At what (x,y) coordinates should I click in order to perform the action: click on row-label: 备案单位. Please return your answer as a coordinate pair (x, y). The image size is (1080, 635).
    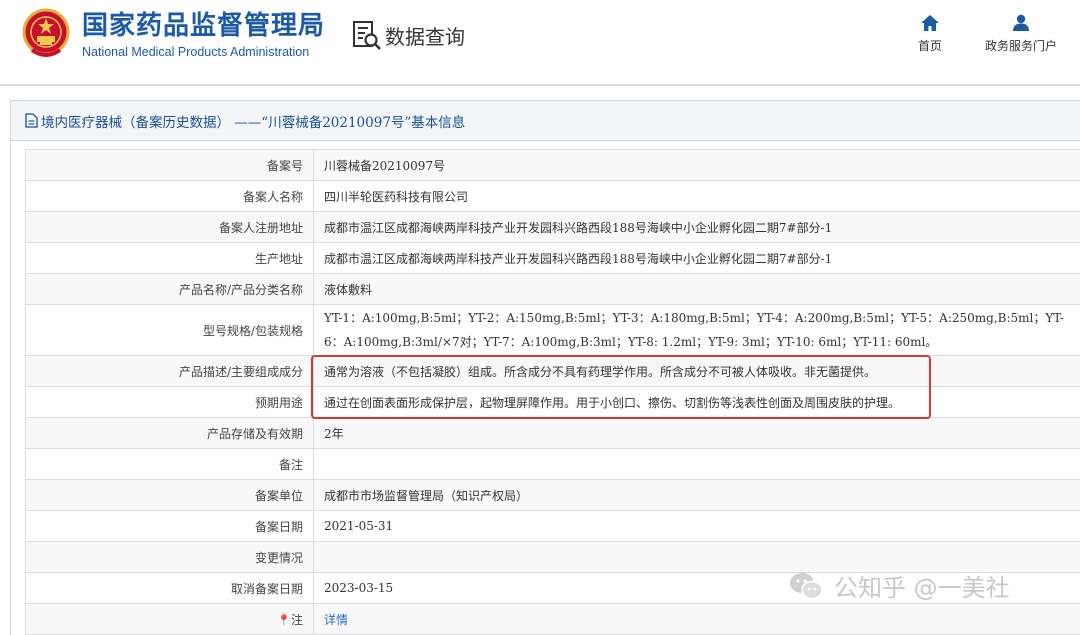
    Looking at the image, I should click on (169, 495).